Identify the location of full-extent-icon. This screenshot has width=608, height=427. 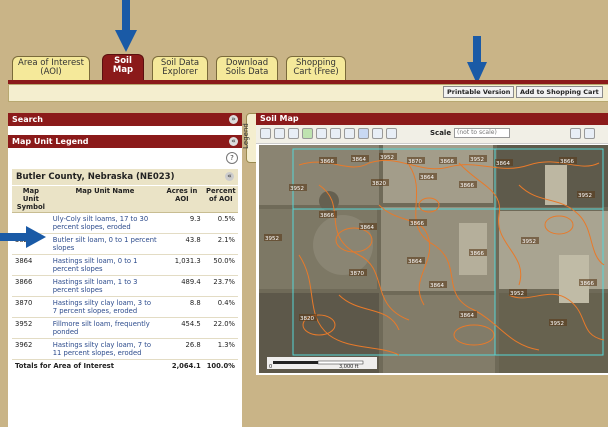
(307, 133).